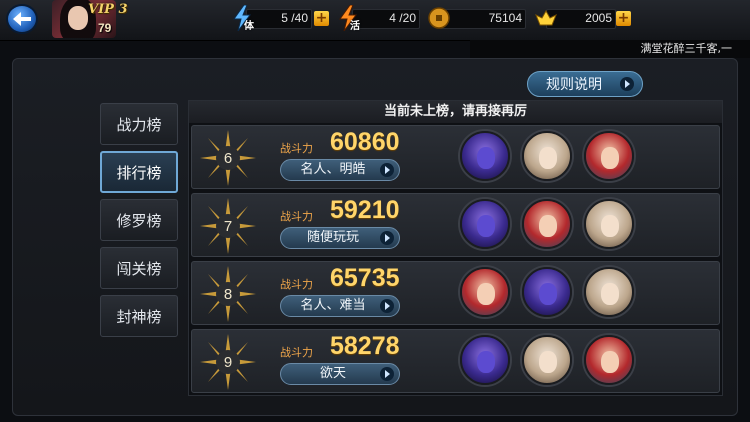  What do you see at coordinates (139, 220) in the screenshot?
I see `tab-asura-ranking: 修罗榜` at bounding box center [139, 220].